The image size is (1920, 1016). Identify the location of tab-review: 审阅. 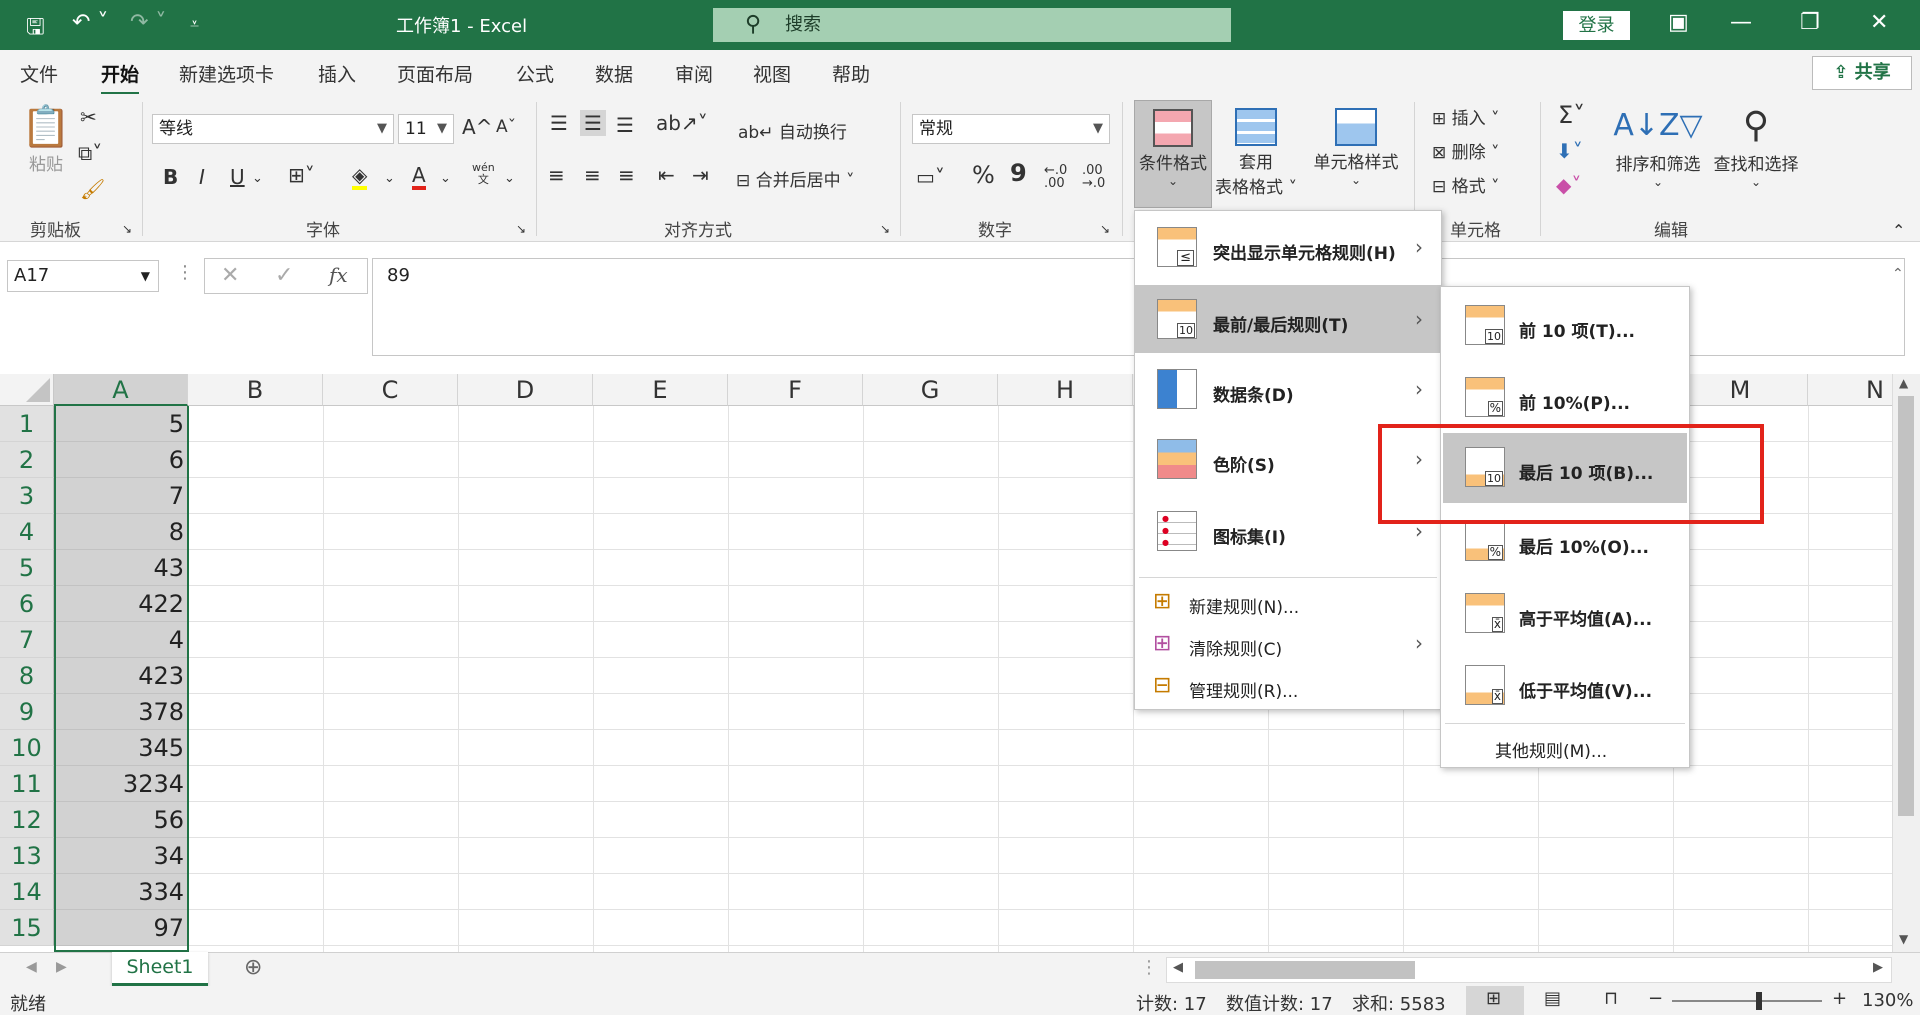
(694, 73).